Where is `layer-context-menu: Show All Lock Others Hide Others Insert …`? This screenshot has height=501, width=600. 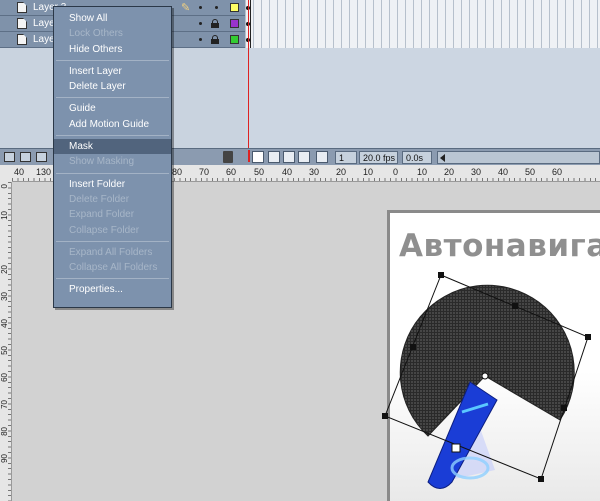 layer-context-menu: Show All Lock Others Hide Others Insert … is located at coordinates (112, 157).